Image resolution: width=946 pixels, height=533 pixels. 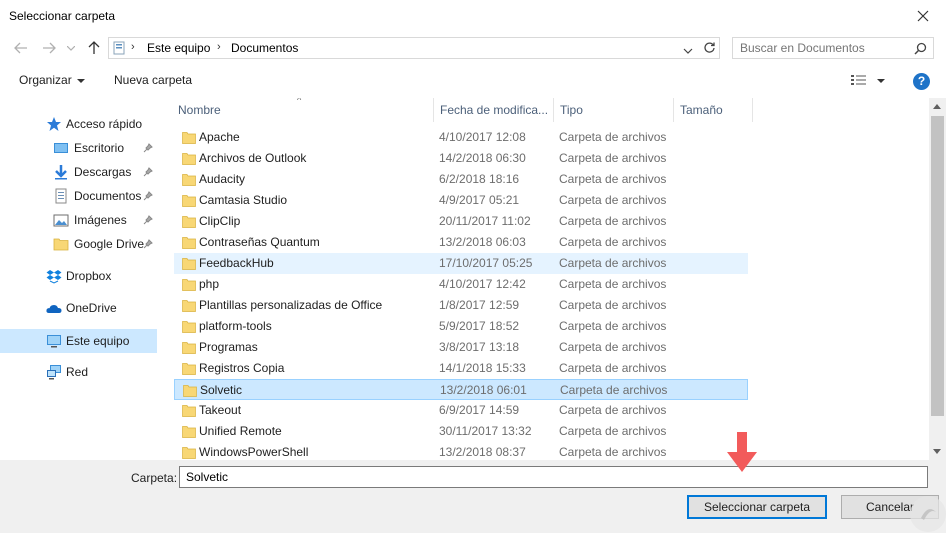 I want to click on chevron-down-icon, so click(x=71, y=48).